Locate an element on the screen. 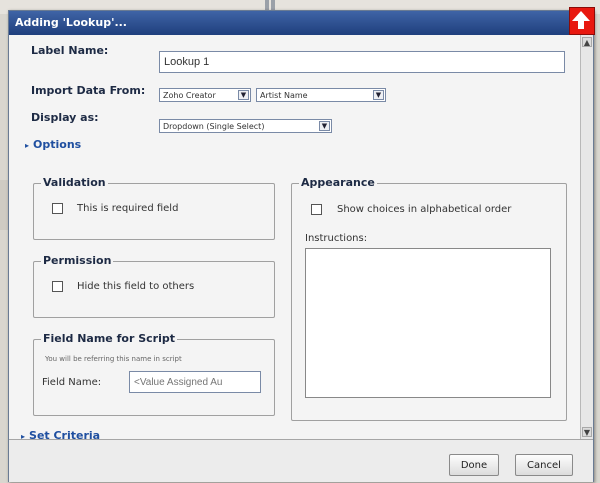  field-name-script-legend: Field Name for Script is located at coordinates (109, 338).